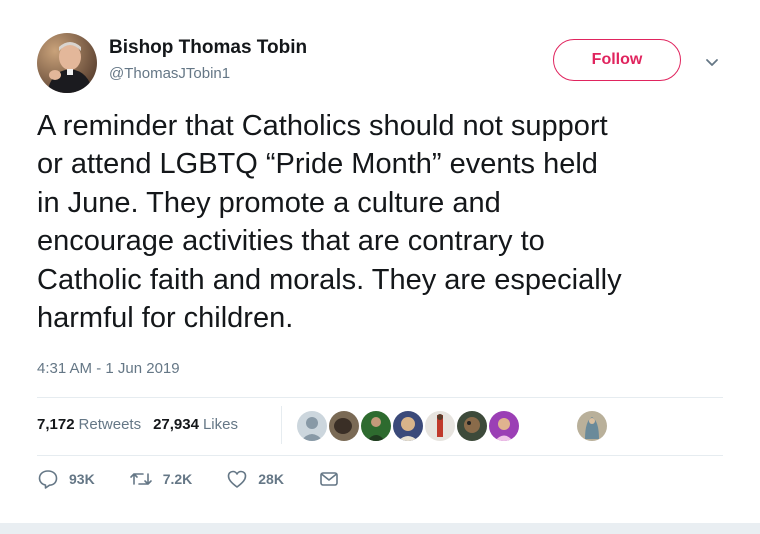 This screenshot has width=760, height=534. Describe the element at coordinates (108, 368) in the screenshot. I see `tweet-timestamp: 4:31 AM - 1 Jun 2019` at that location.